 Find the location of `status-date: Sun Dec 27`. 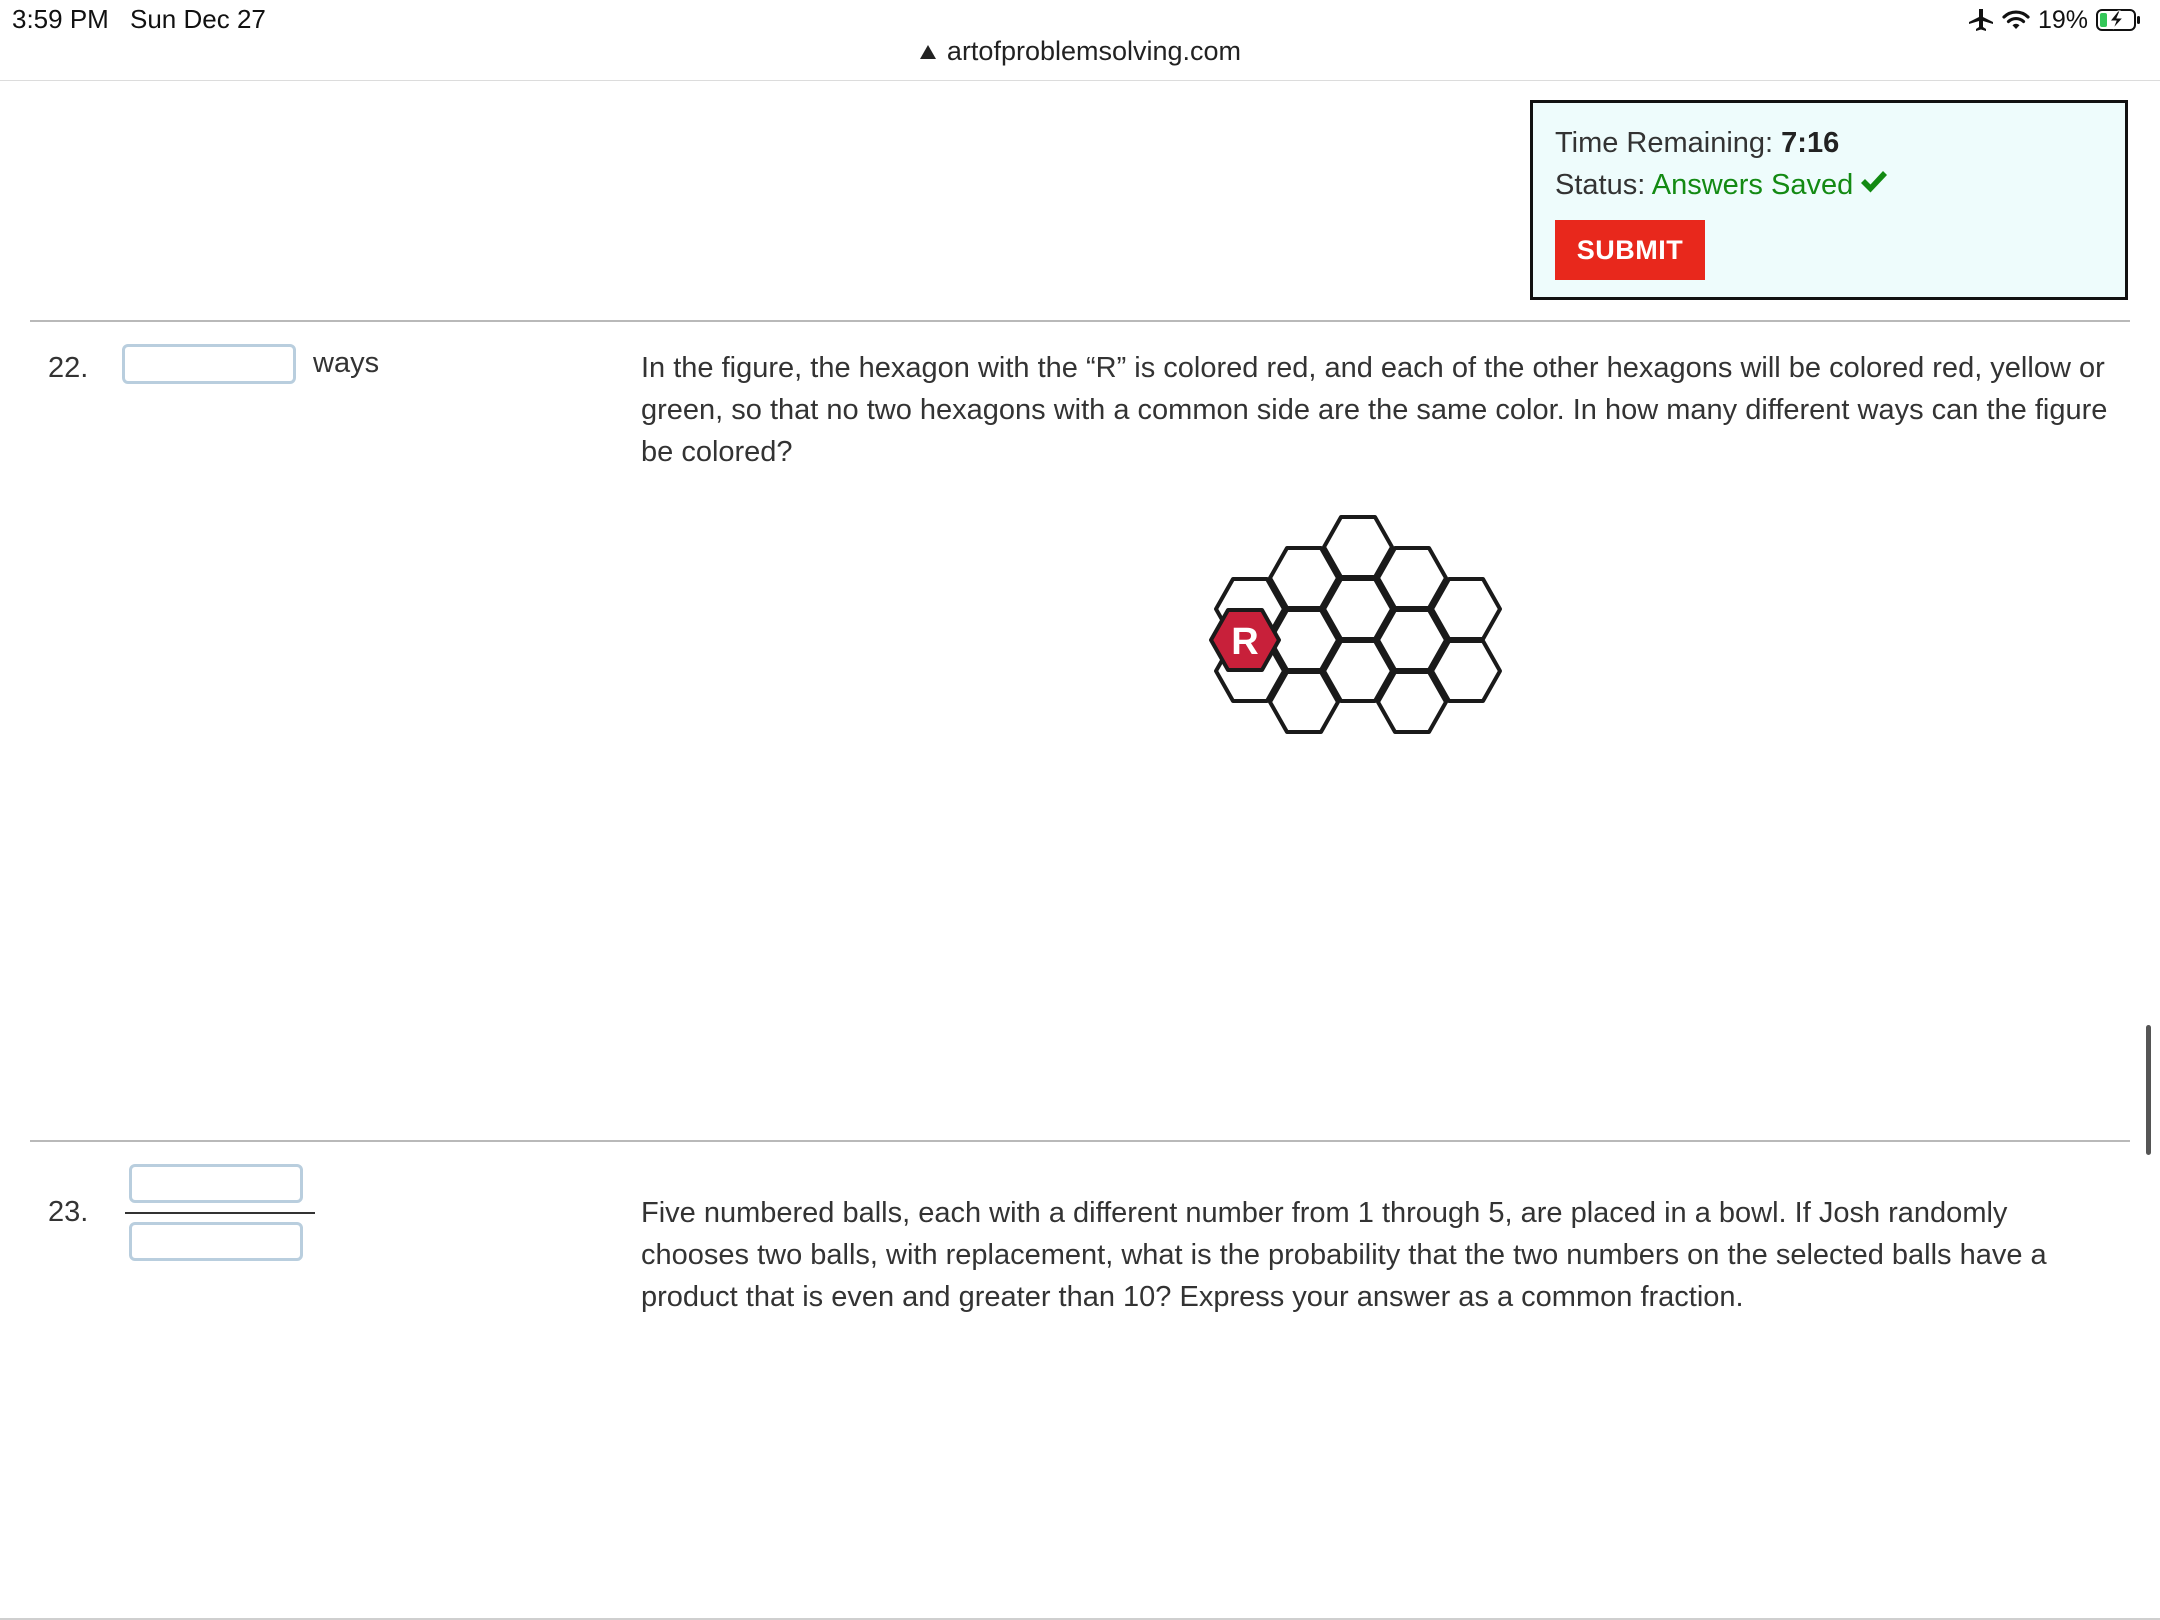

status-date: Sun Dec 27 is located at coordinates (198, 19).